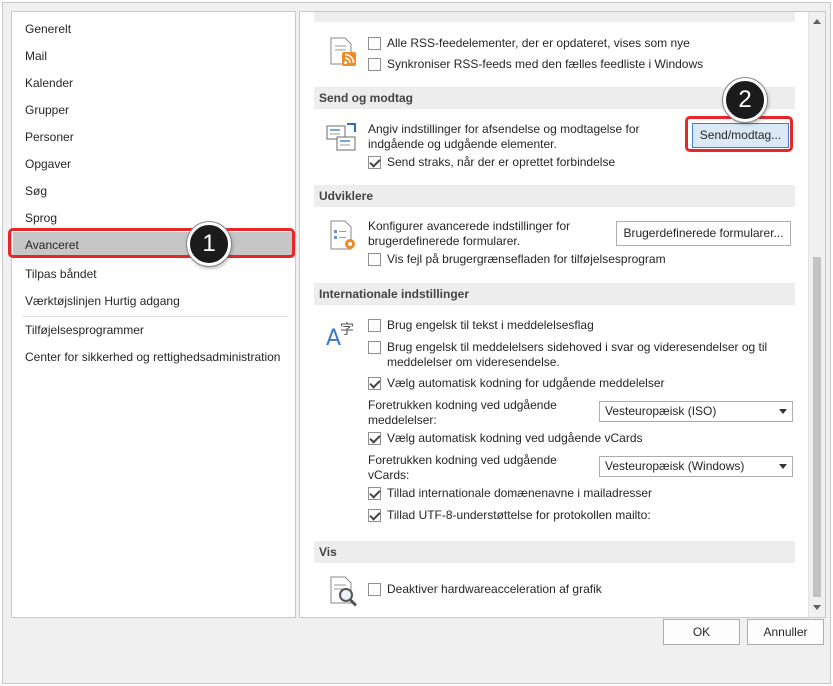 This screenshot has width=833, height=686. I want to click on auto-encoding-checkbox, so click(374, 383).